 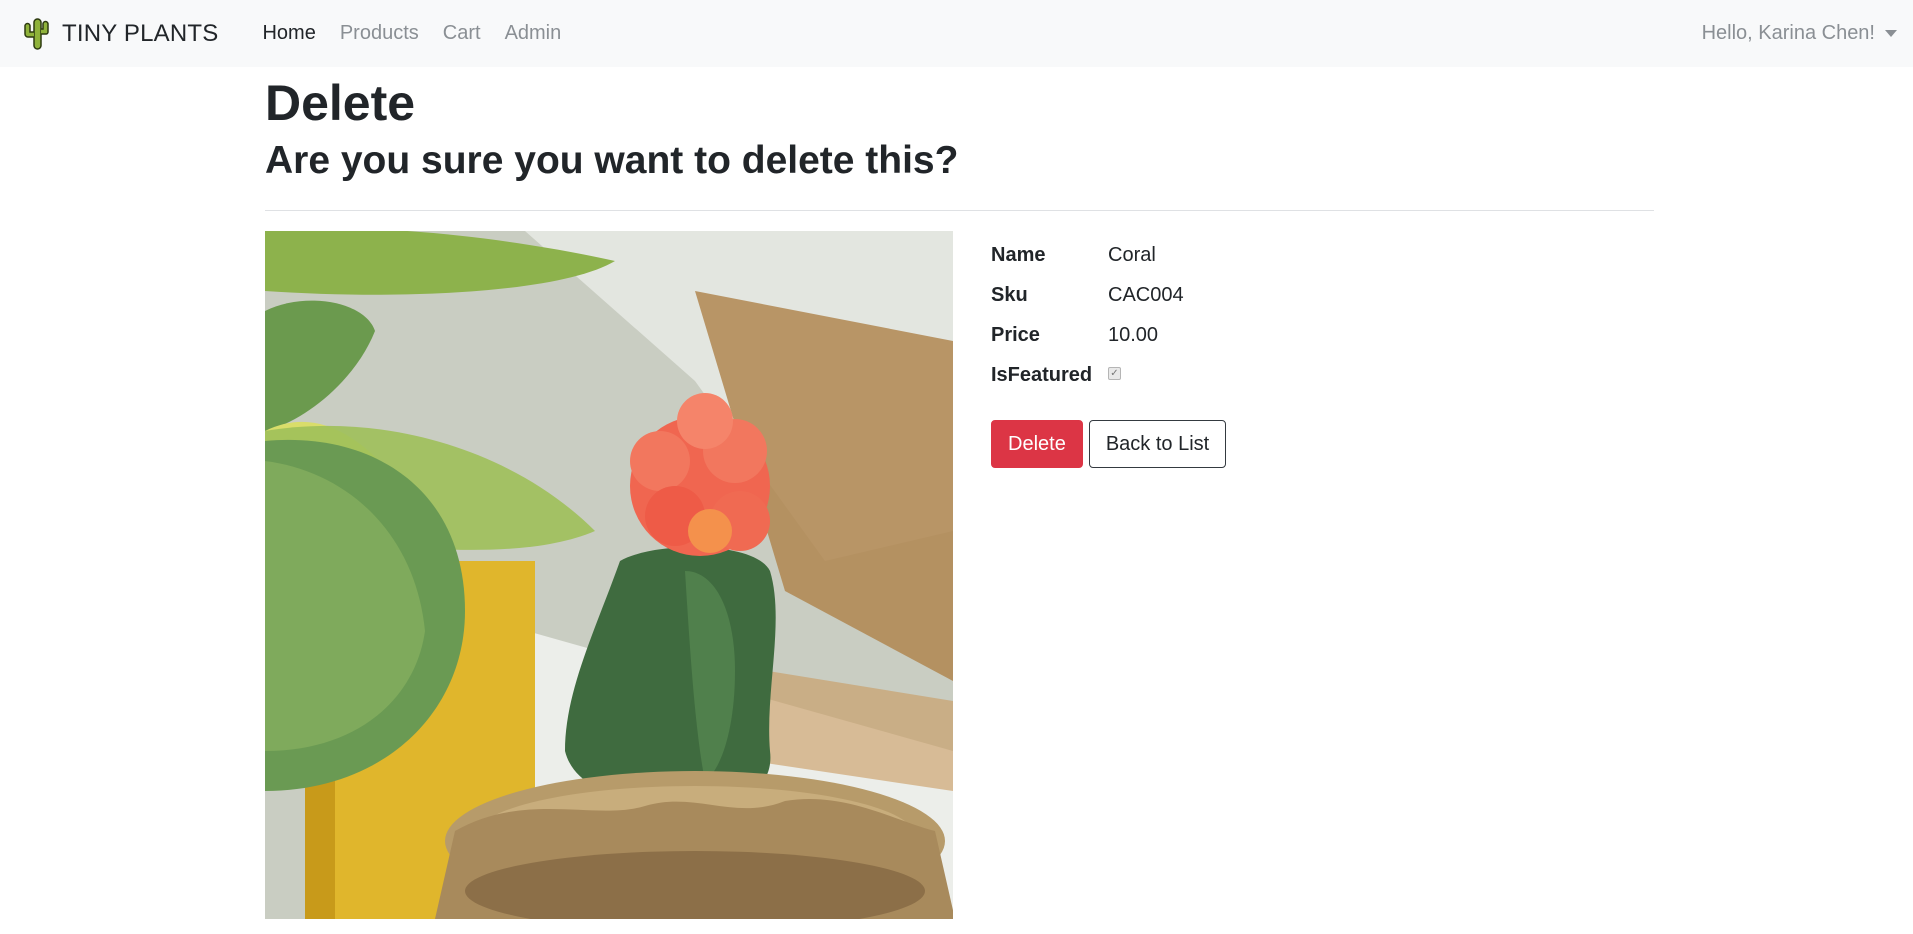 I want to click on divider, so click(x=959, y=210).